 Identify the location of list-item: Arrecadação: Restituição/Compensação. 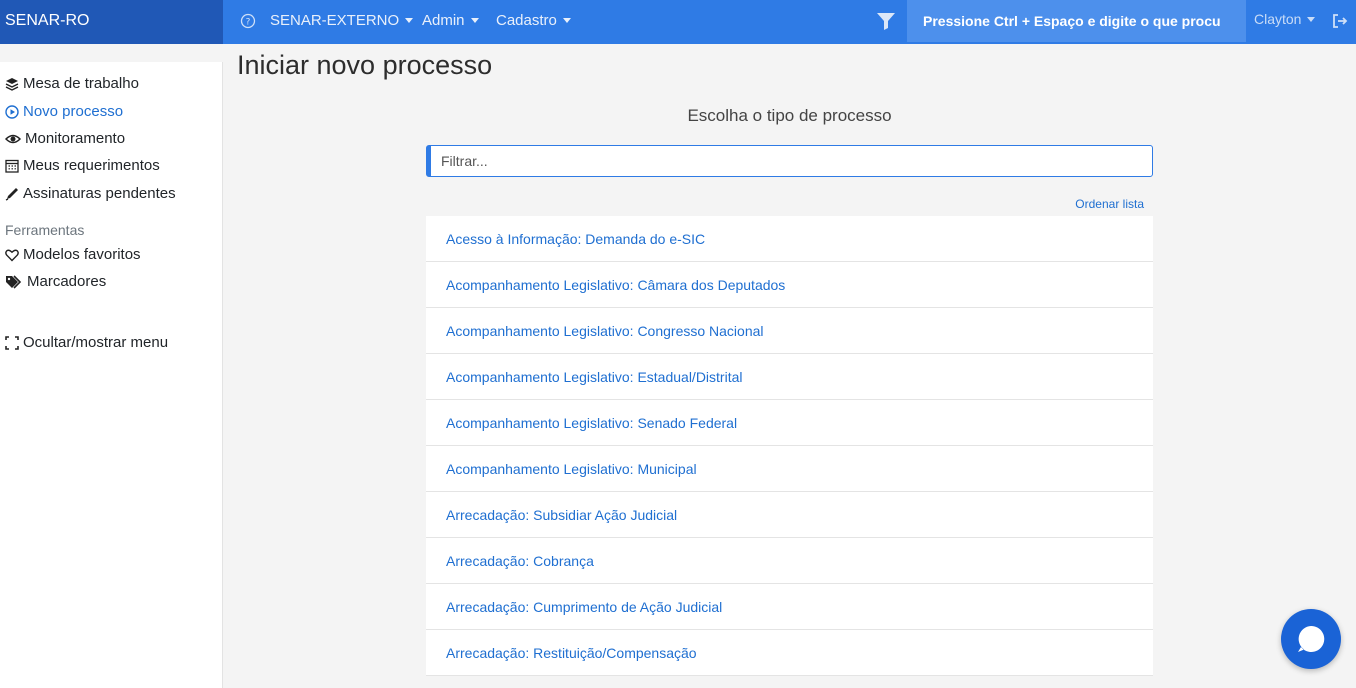
(789, 653).